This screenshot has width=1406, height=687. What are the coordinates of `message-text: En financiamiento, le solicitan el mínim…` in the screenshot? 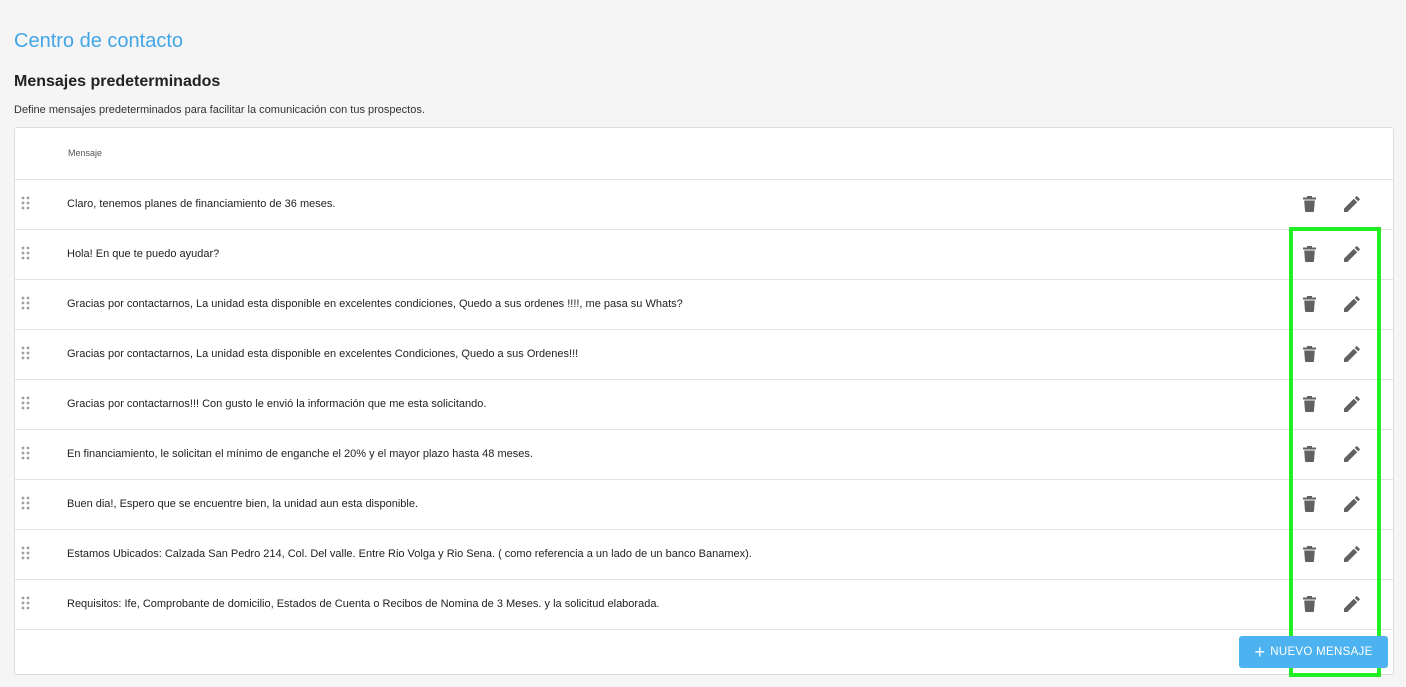 It's located at (300, 454).